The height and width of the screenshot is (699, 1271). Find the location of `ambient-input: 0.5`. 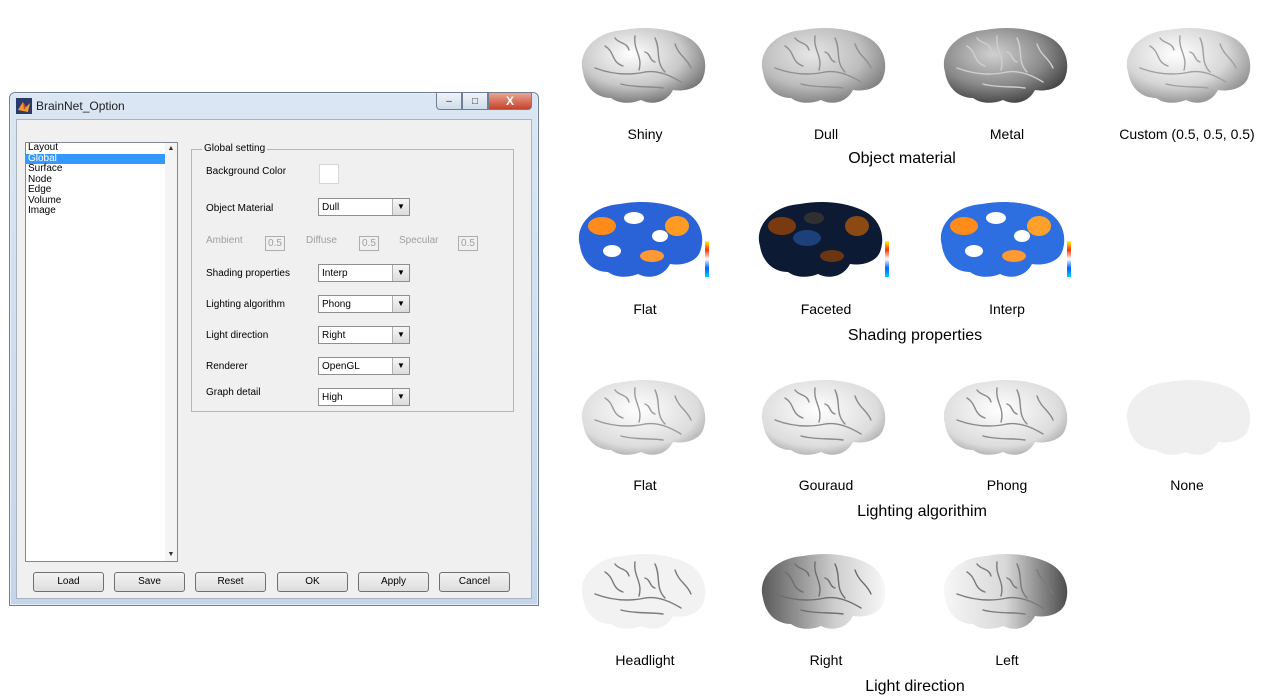

ambient-input: 0.5 is located at coordinates (275, 243).